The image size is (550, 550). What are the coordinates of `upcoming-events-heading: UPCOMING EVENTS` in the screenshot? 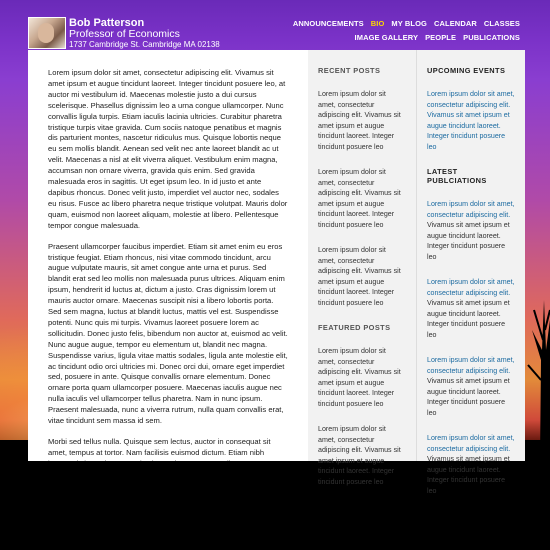 It's located at (466, 70).